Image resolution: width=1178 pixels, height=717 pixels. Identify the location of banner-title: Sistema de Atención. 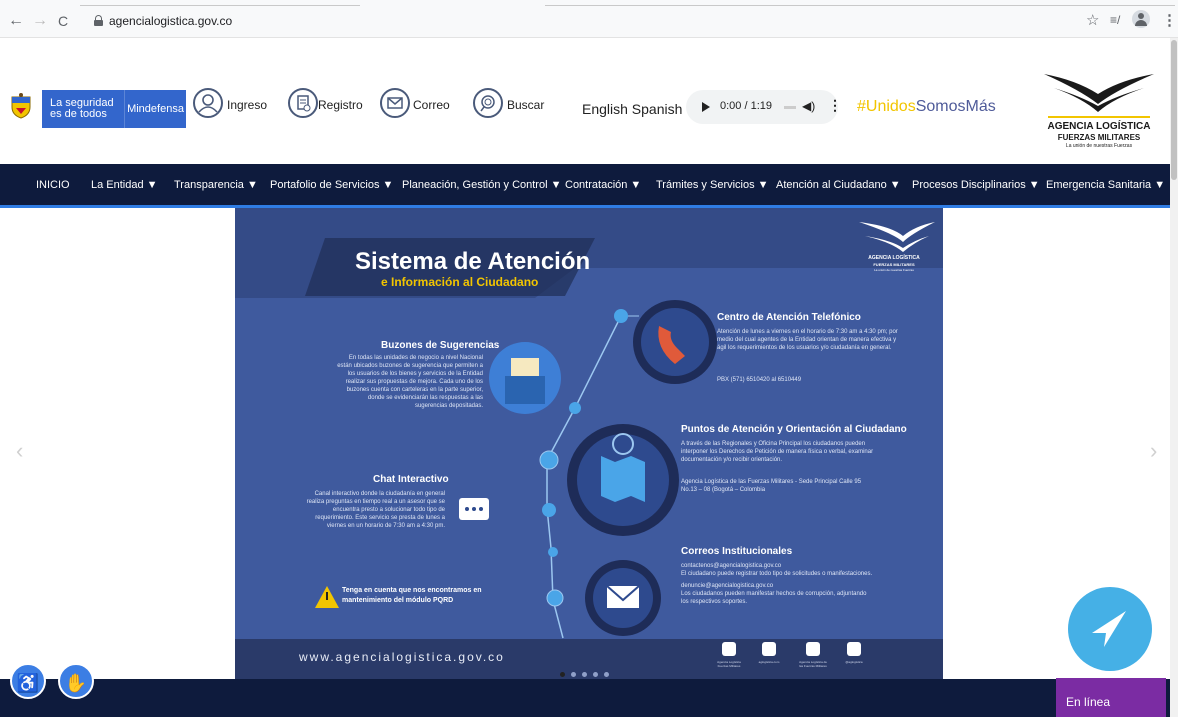
(473, 261).